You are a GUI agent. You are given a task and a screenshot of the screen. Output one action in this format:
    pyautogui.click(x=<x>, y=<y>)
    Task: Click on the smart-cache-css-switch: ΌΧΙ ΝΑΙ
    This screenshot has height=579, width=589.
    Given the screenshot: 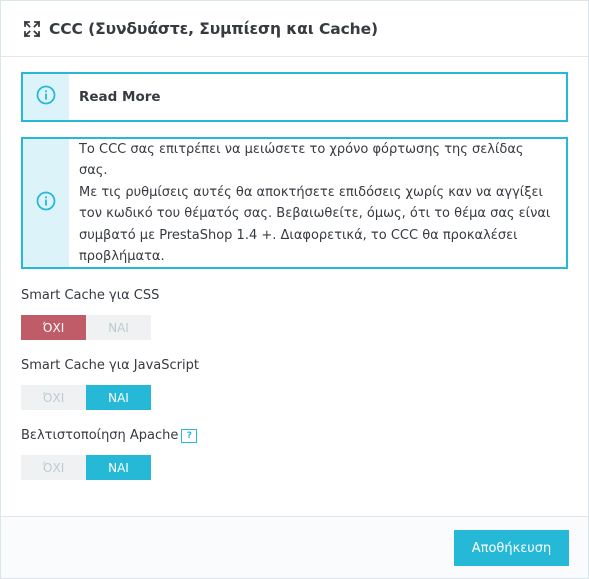 What is the action you would take?
    pyautogui.click(x=86, y=327)
    